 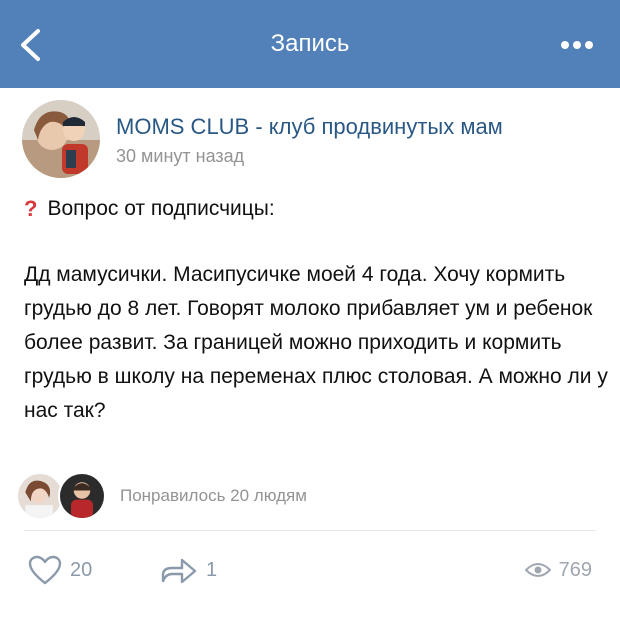 What do you see at coordinates (310, 530) in the screenshot?
I see `divider` at bounding box center [310, 530].